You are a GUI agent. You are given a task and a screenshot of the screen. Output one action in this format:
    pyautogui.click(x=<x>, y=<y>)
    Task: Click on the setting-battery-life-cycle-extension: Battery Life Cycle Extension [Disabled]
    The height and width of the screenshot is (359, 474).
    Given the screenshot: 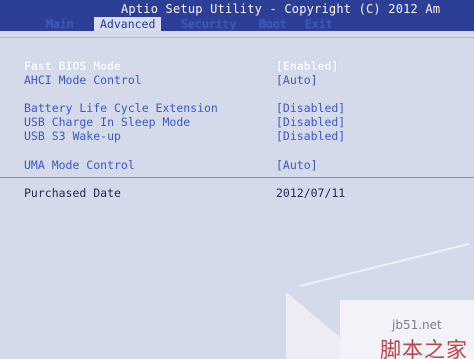 What is the action you would take?
    pyautogui.click(x=234, y=108)
    